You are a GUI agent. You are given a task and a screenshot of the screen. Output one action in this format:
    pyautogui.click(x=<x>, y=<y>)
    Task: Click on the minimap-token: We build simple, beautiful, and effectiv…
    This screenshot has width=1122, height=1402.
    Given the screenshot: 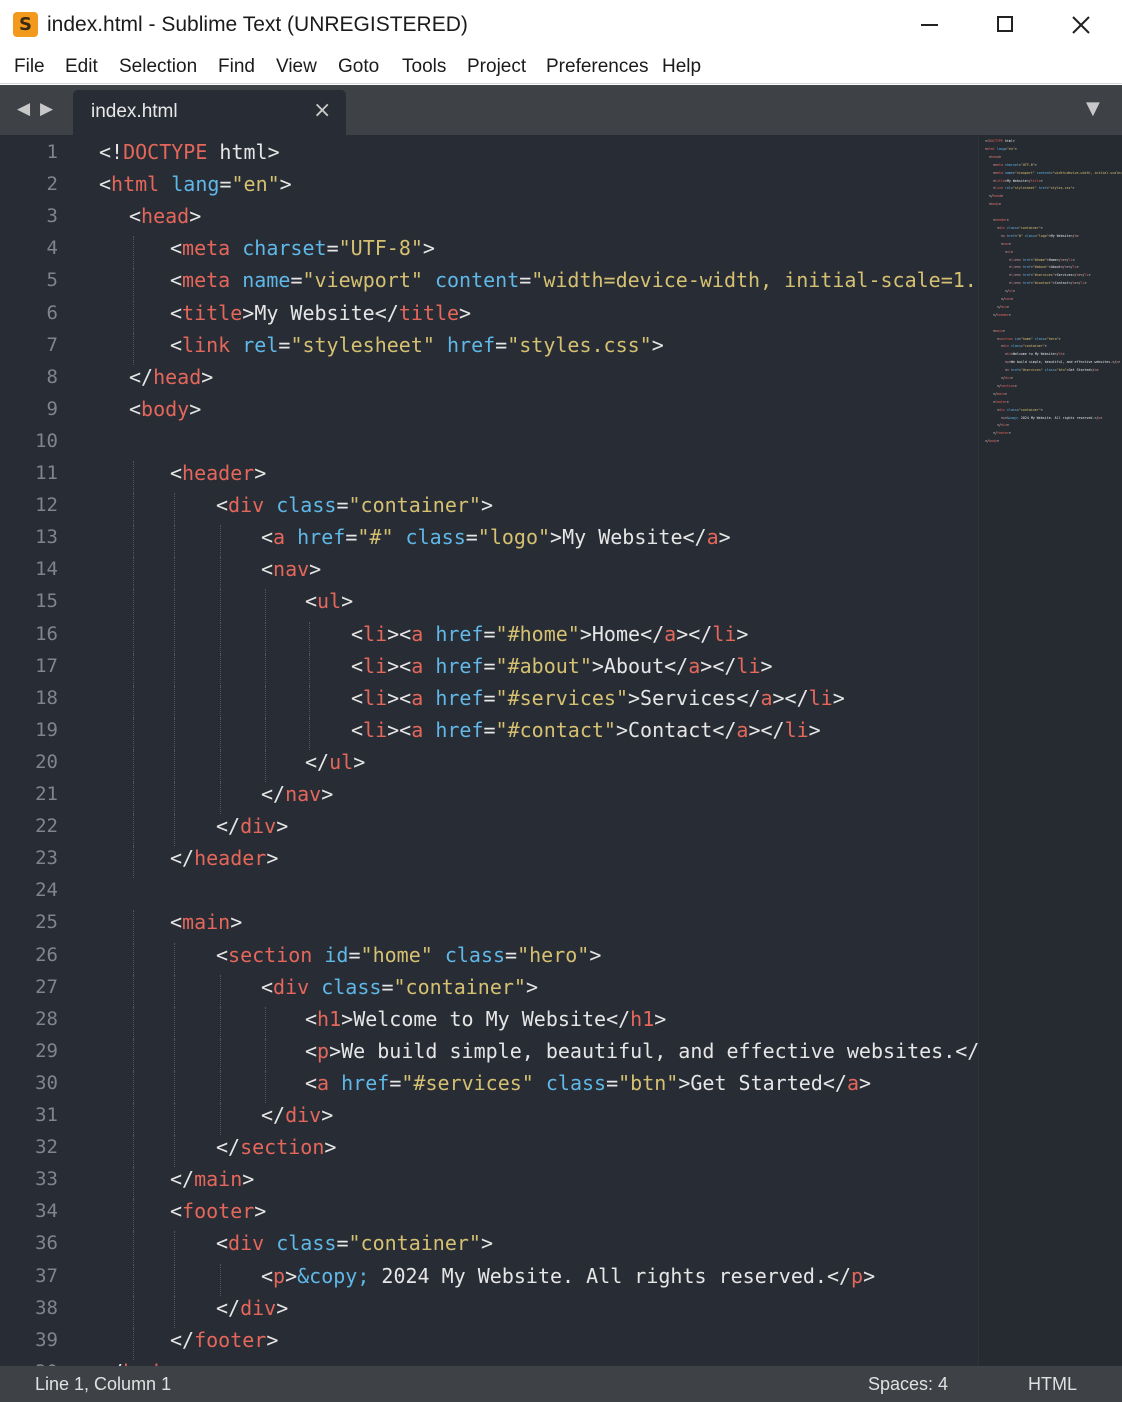 What is the action you would take?
    pyautogui.click(x=1062, y=362)
    